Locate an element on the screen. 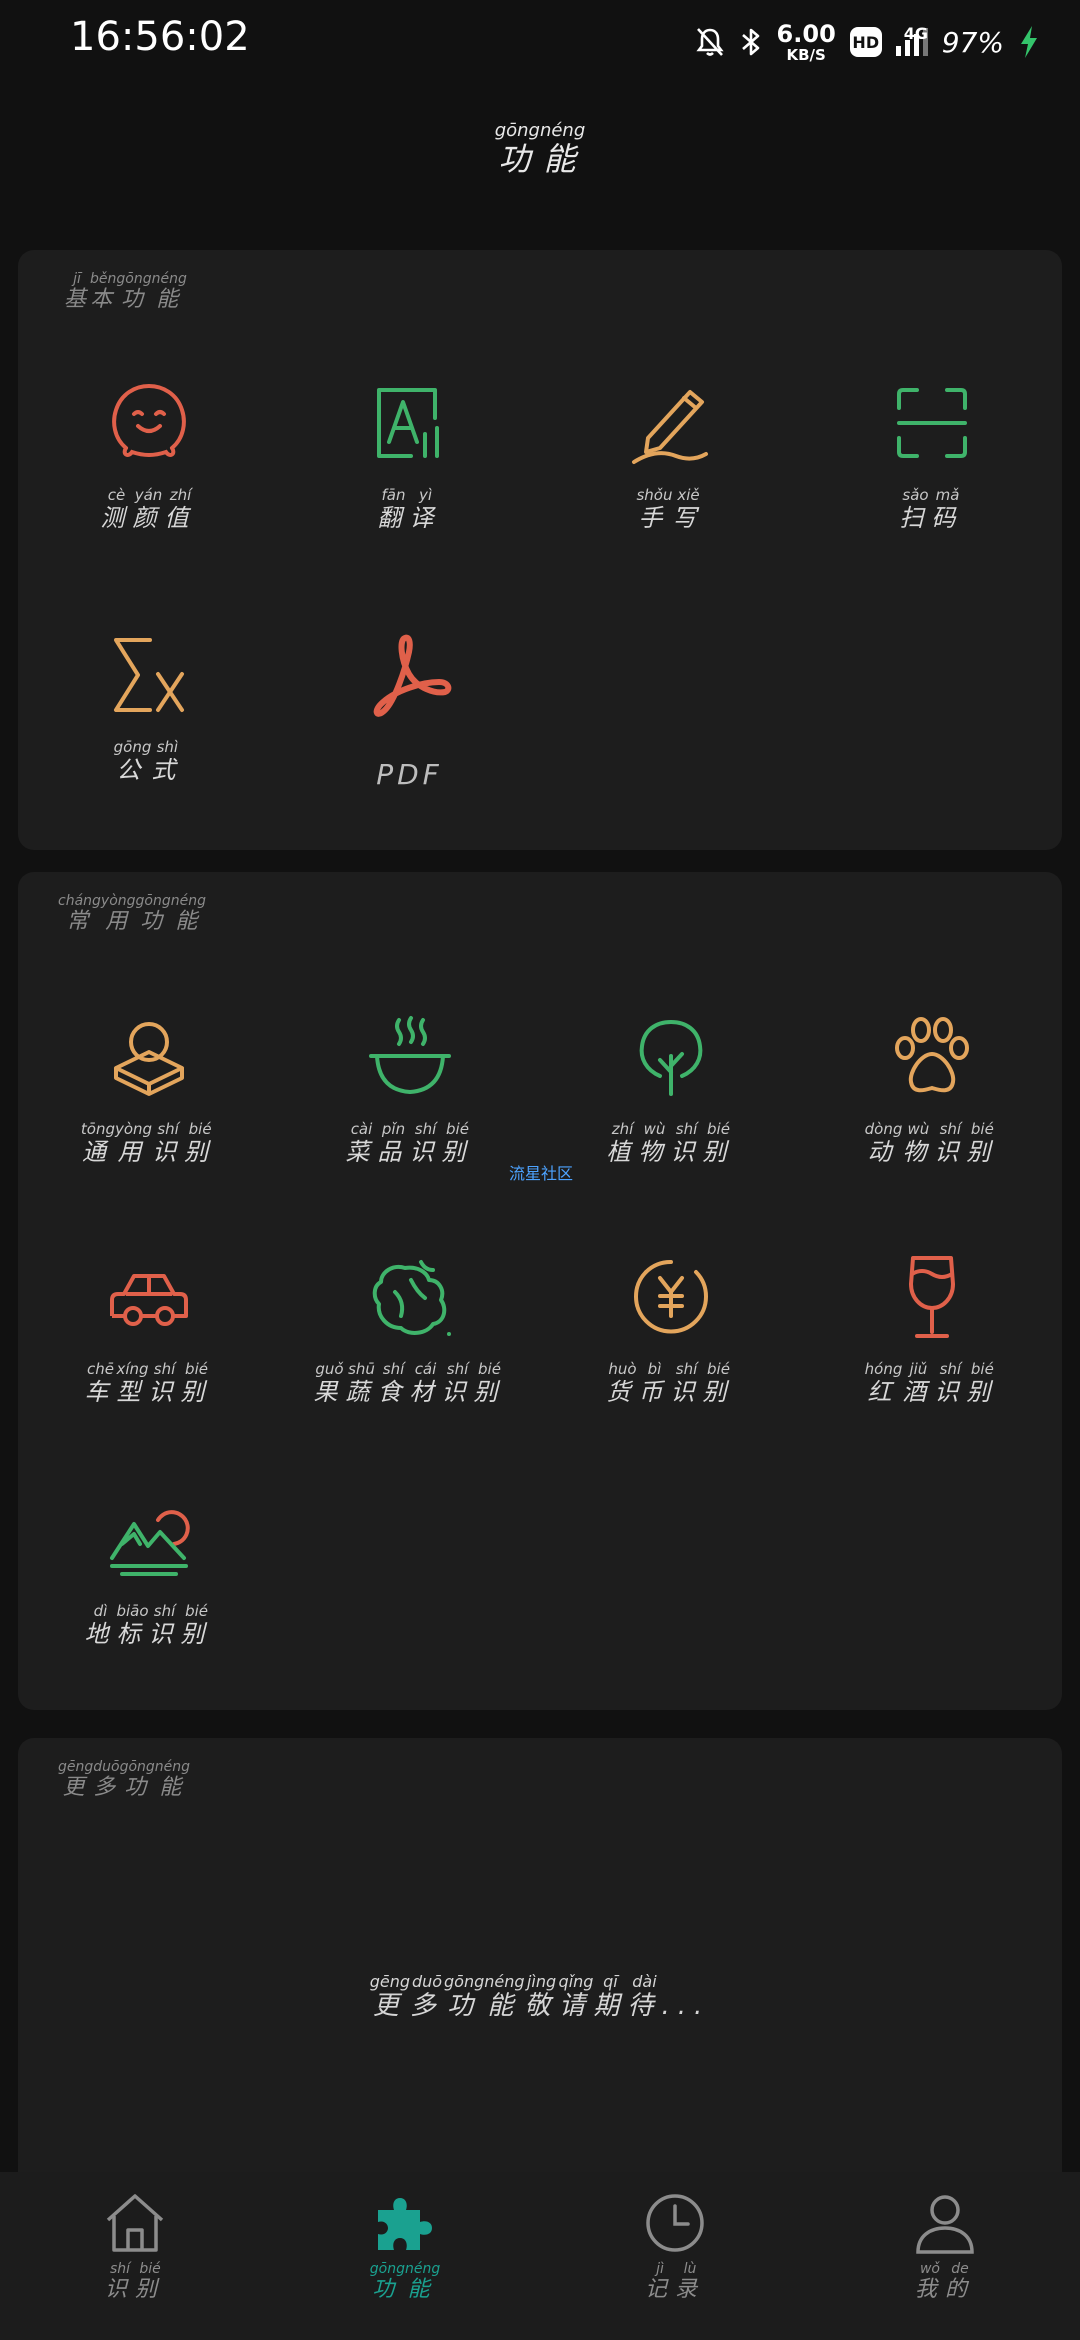 The width and height of the screenshot is (1080, 2340). tile-label: 翻fān译yì is located at coordinates (409, 509).